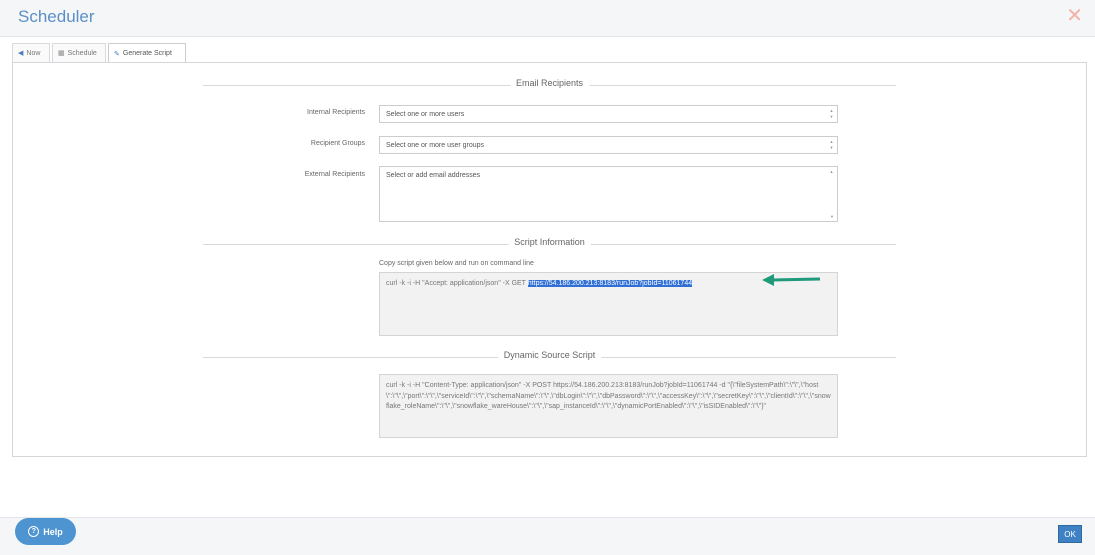 The width and height of the screenshot is (1095, 555). I want to click on help-label: Help, so click(53, 531).